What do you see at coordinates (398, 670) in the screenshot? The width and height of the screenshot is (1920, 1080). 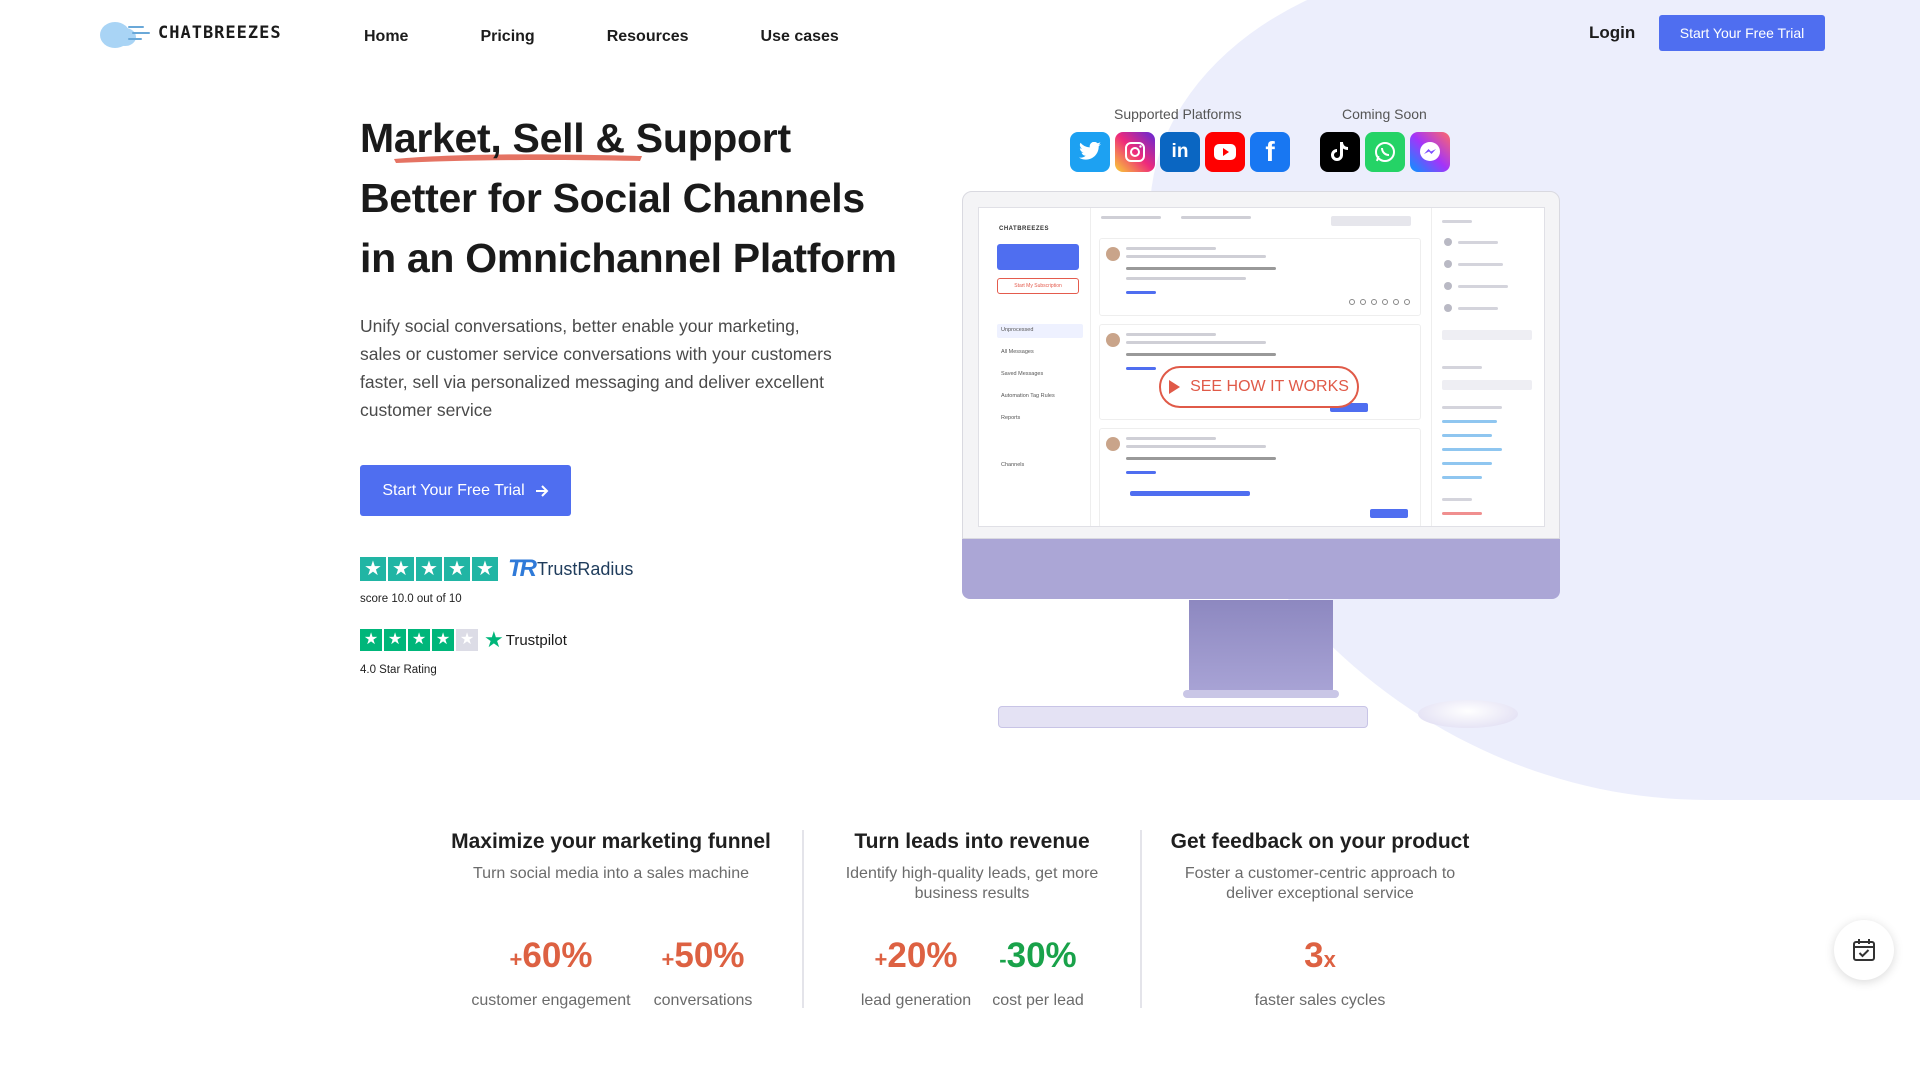 I see `trustpilot-score: 4.0 Star Rating` at bounding box center [398, 670].